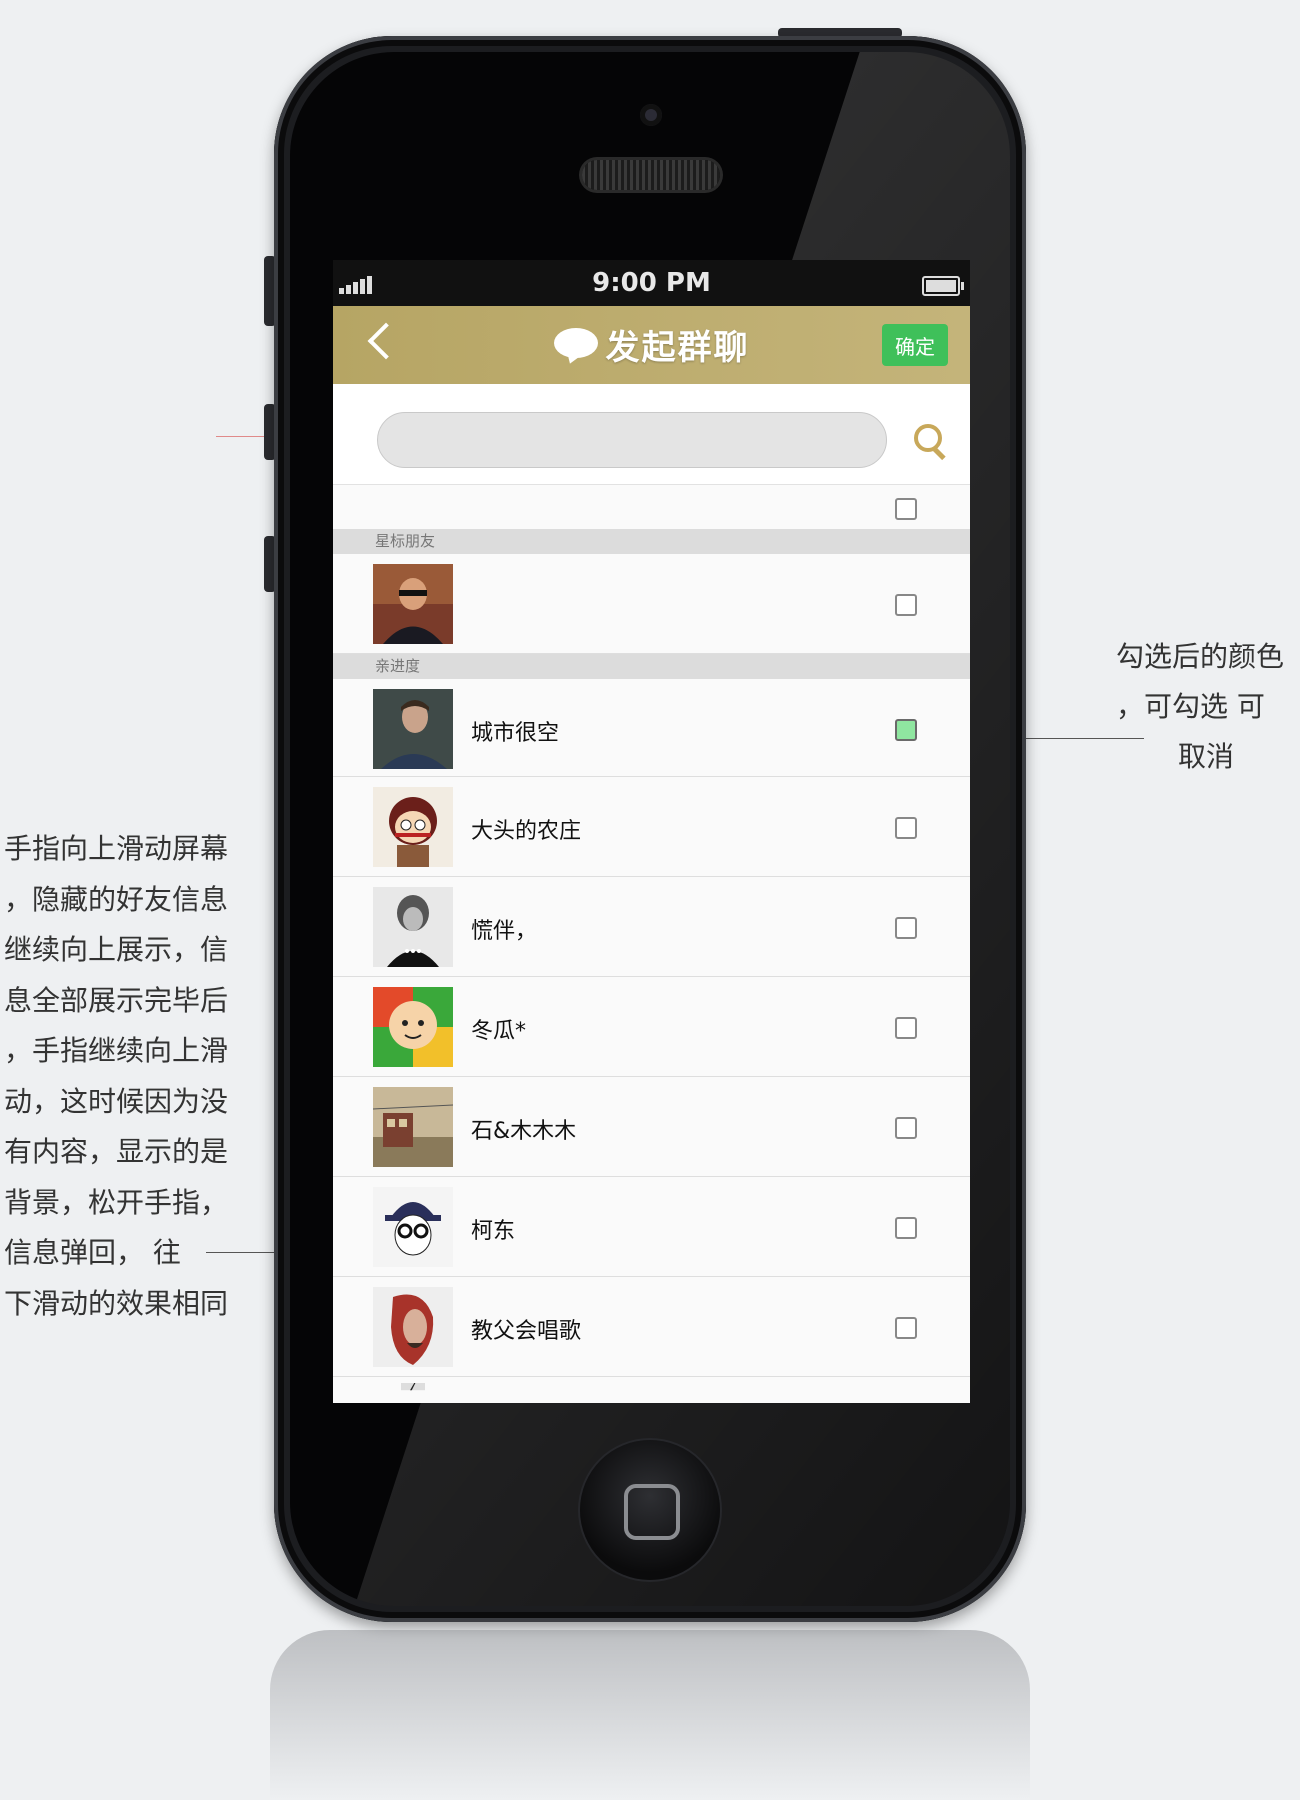 Image resolution: width=1300 pixels, height=1800 pixels. What do you see at coordinates (651, 507) in the screenshot?
I see `select-all-row` at bounding box center [651, 507].